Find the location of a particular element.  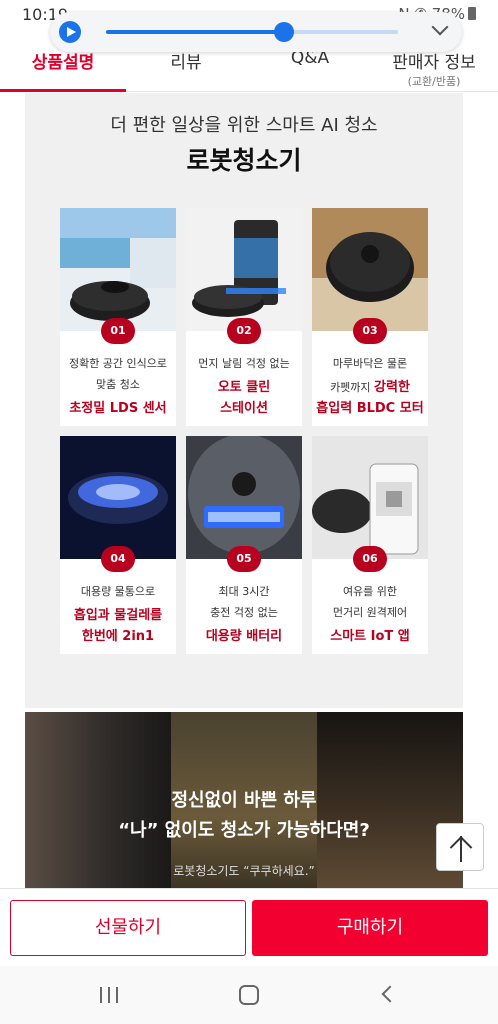

feature-image-waterbin is located at coordinates (118, 497).